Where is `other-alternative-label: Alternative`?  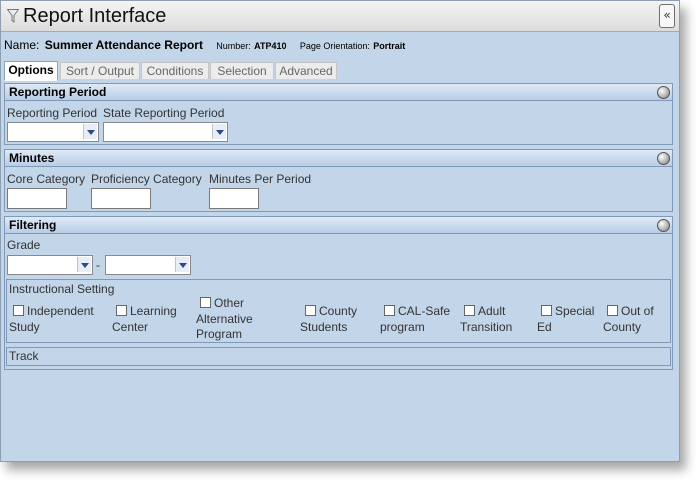 other-alternative-label: Alternative is located at coordinates (224, 319).